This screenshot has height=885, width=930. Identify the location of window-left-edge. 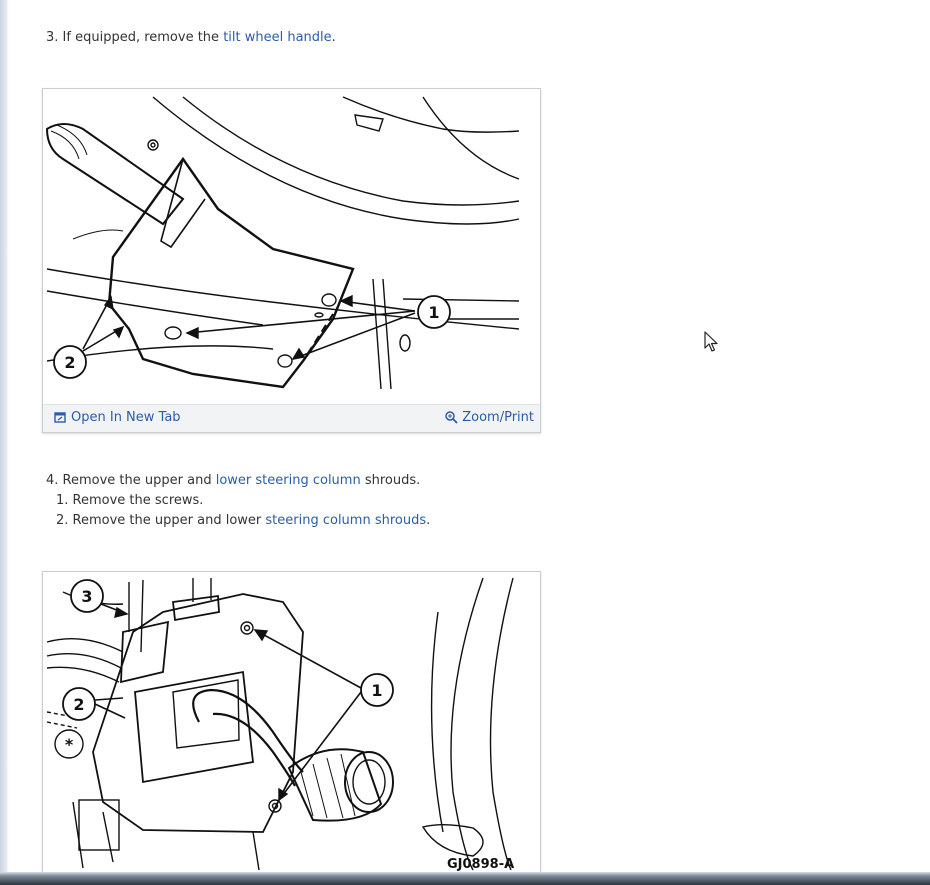
(4, 436).